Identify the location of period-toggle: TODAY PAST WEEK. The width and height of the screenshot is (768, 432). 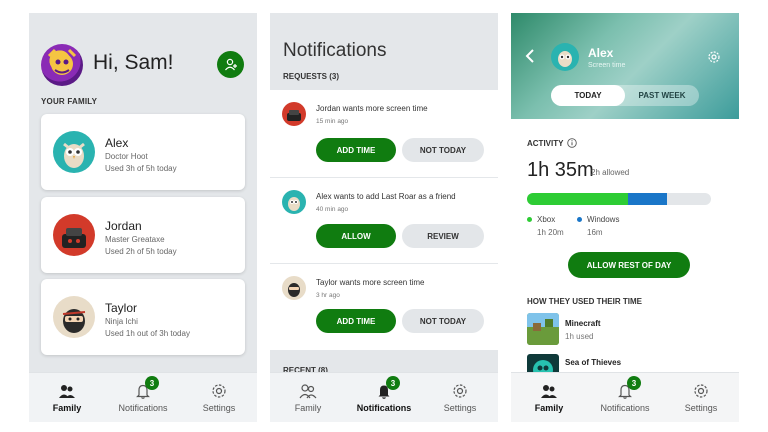
(625, 95).